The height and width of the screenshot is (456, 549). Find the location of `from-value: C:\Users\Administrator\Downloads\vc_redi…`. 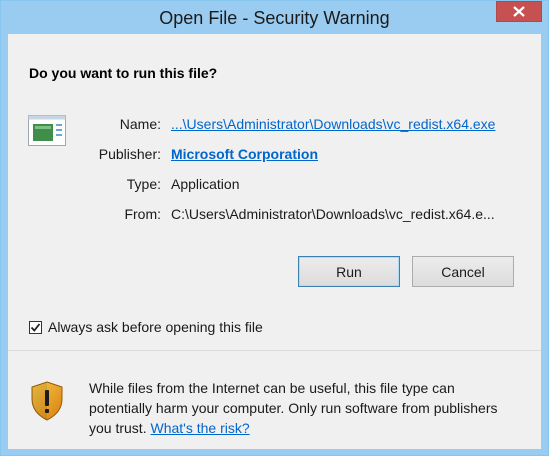

from-value: C:\Users\Administrator\Downloads\vc_redi… is located at coordinates (333, 214).